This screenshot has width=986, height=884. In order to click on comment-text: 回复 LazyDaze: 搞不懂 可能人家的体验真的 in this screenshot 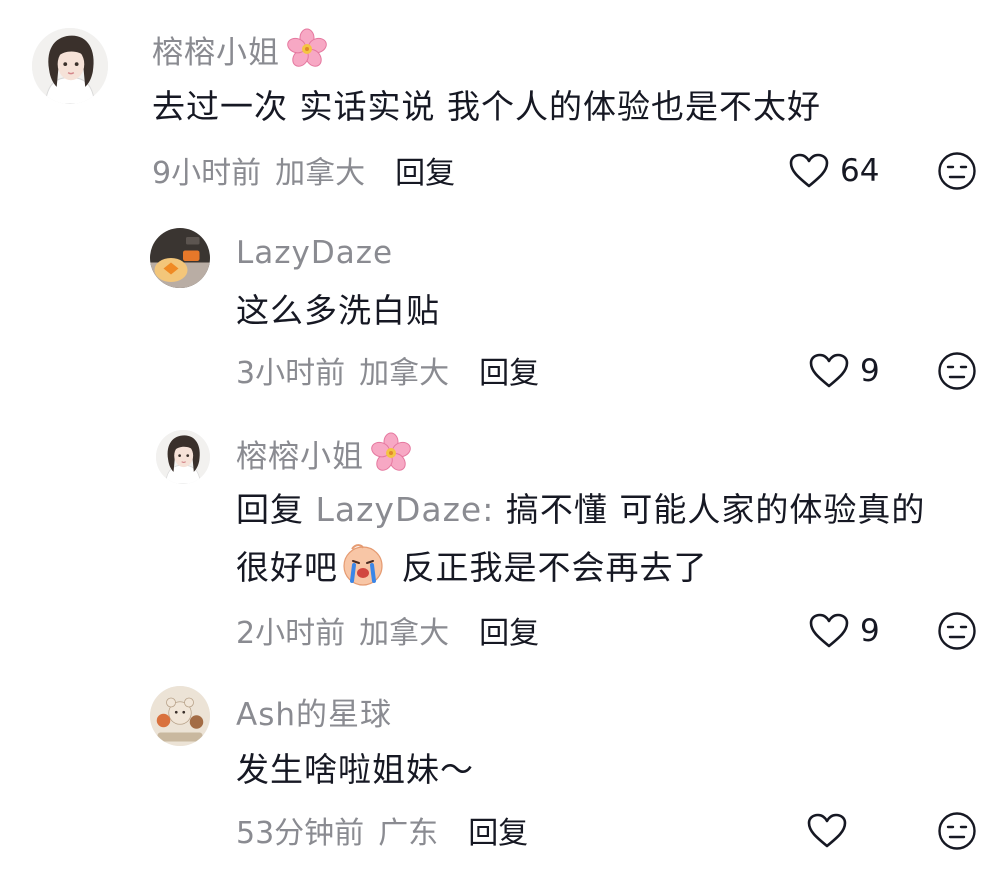, I will do `click(580, 510)`.